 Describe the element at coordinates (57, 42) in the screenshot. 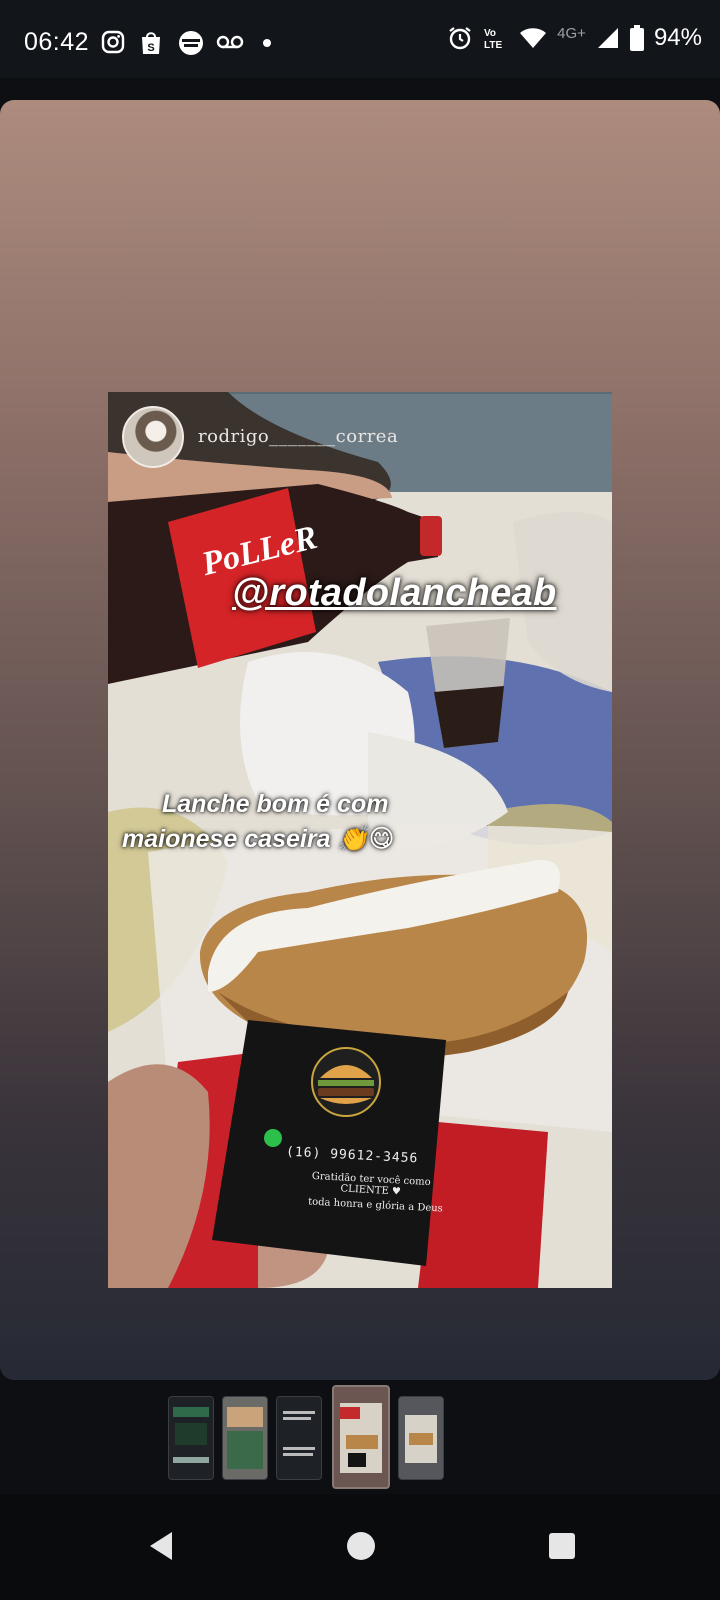

I see `status-time: 06:42` at that location.